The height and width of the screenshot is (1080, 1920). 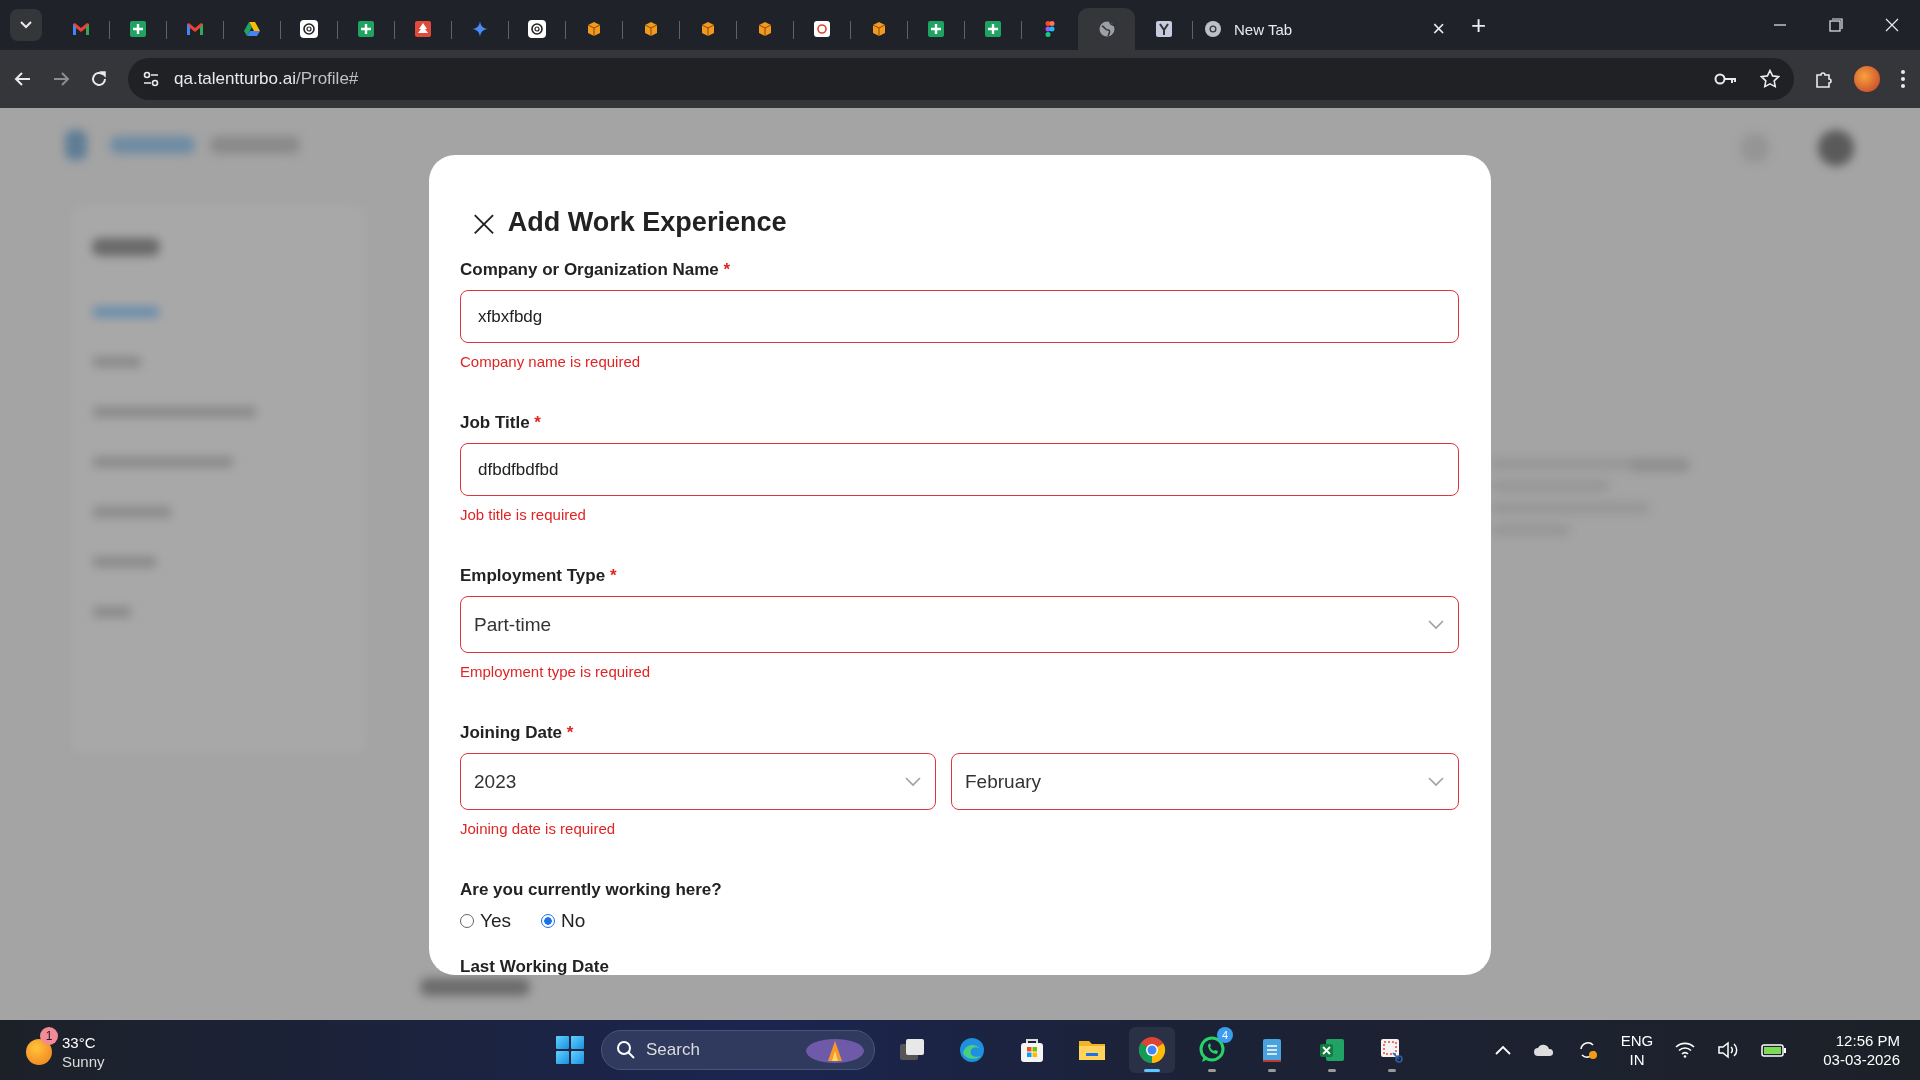 I want to click on dialog-title: Add Work Experience, so click(x=647, y=222).